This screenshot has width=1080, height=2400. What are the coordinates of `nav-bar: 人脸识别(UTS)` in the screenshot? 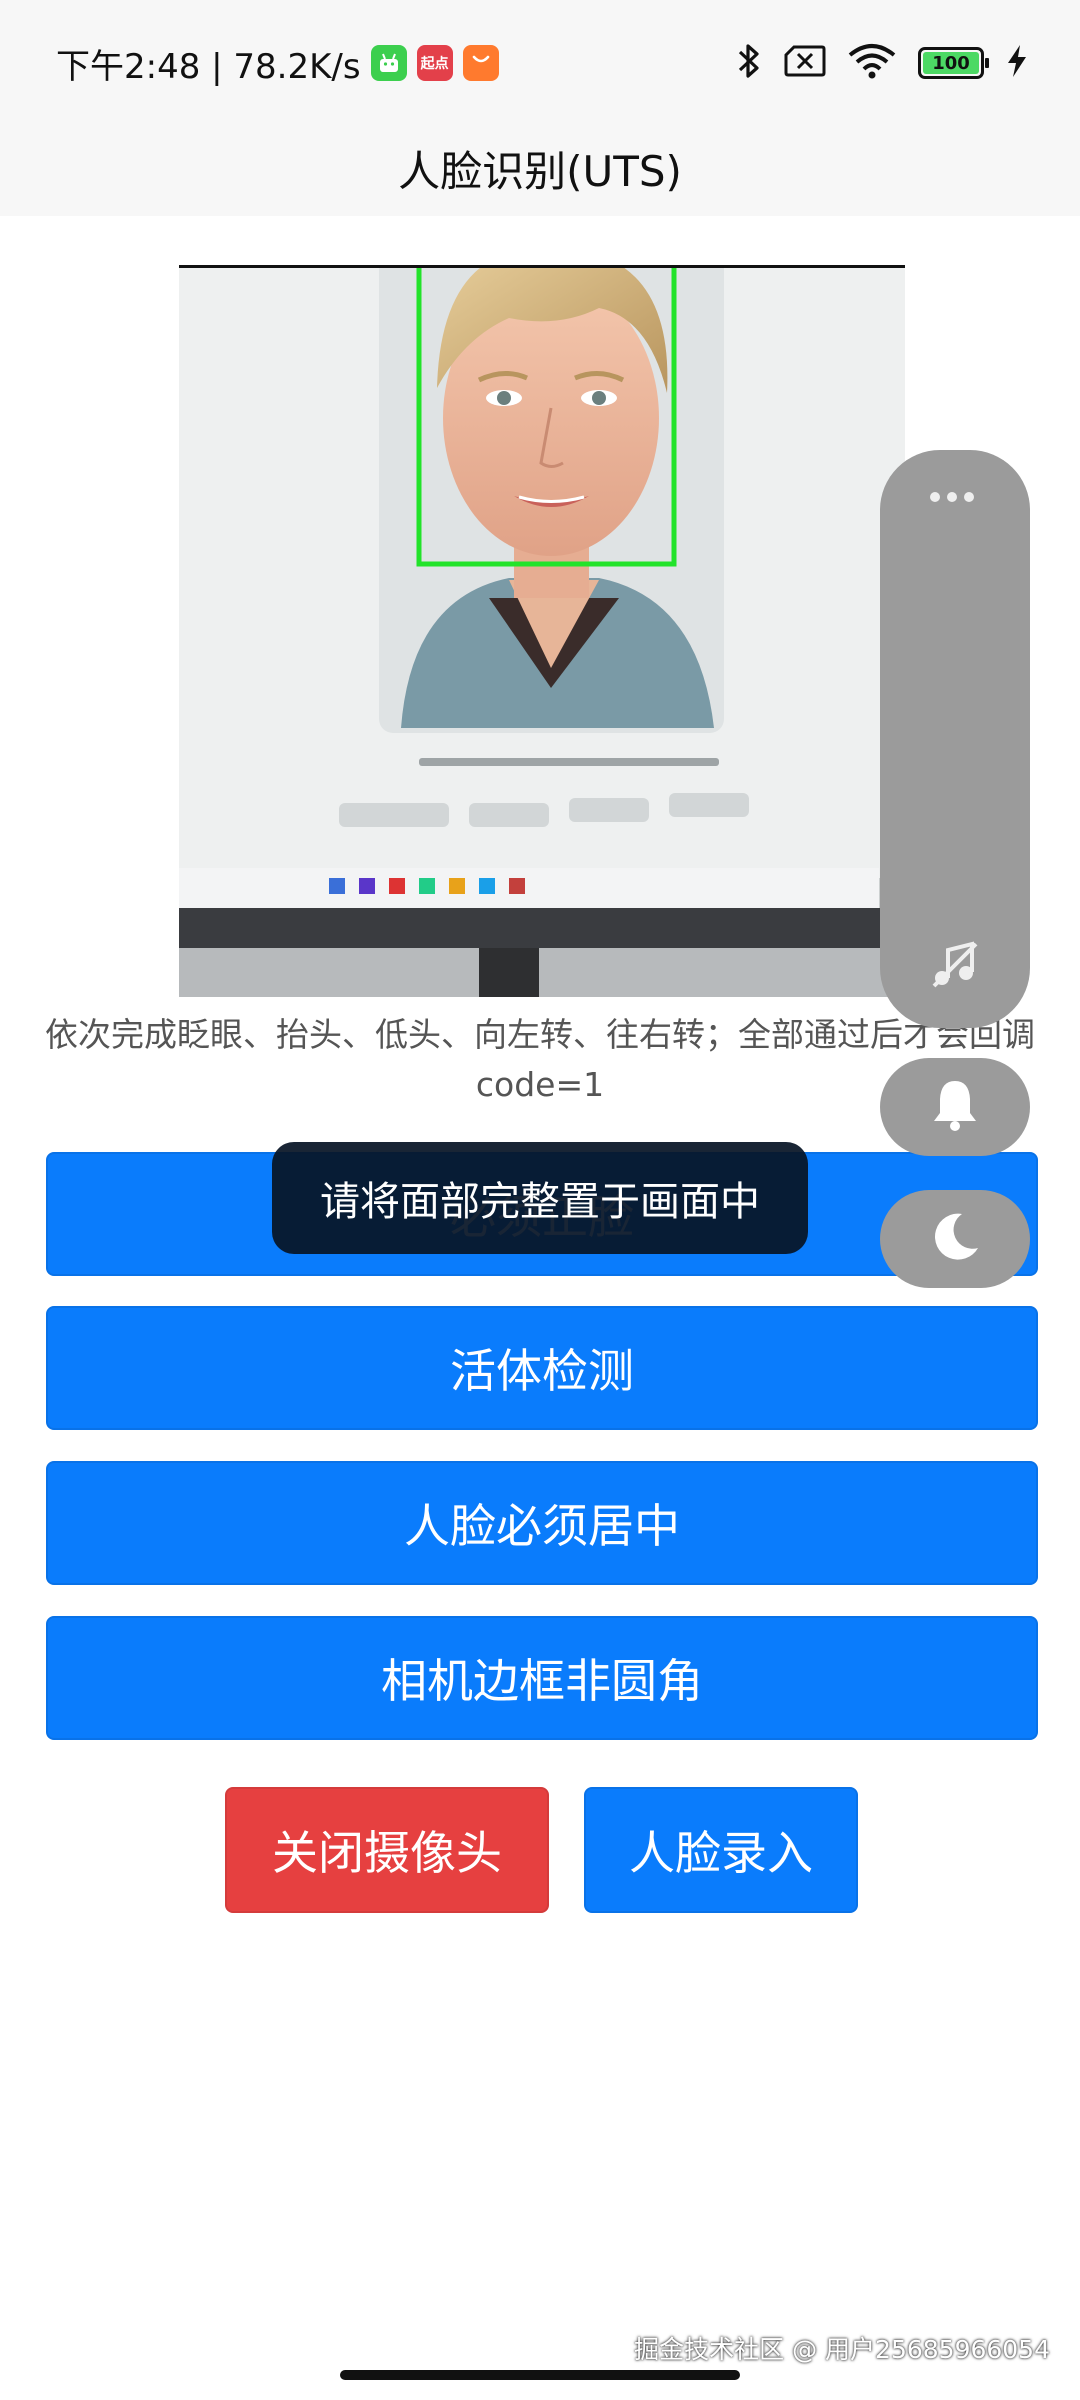 It's located at (540, 168).